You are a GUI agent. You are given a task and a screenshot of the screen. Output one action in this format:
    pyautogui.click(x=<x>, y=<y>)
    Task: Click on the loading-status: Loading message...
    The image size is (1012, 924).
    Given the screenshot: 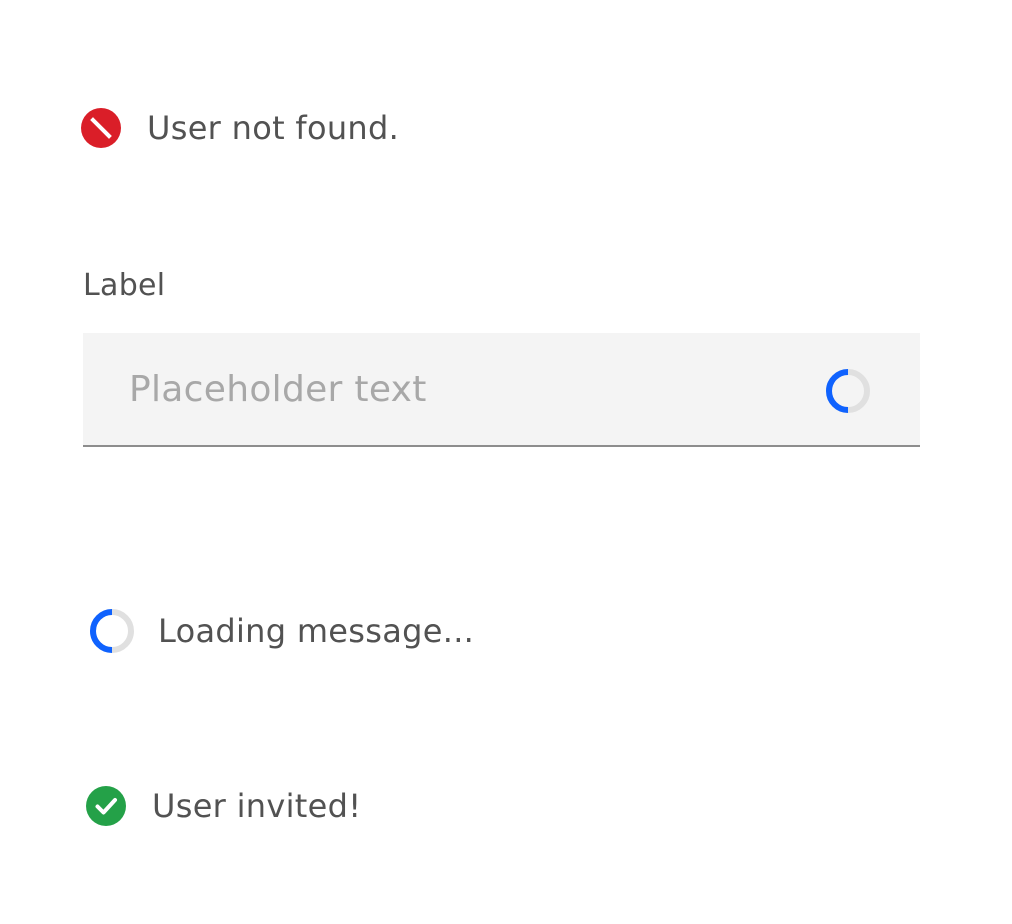 What is the action you would take?
    pyautogui.click(x=281, y=631)
    